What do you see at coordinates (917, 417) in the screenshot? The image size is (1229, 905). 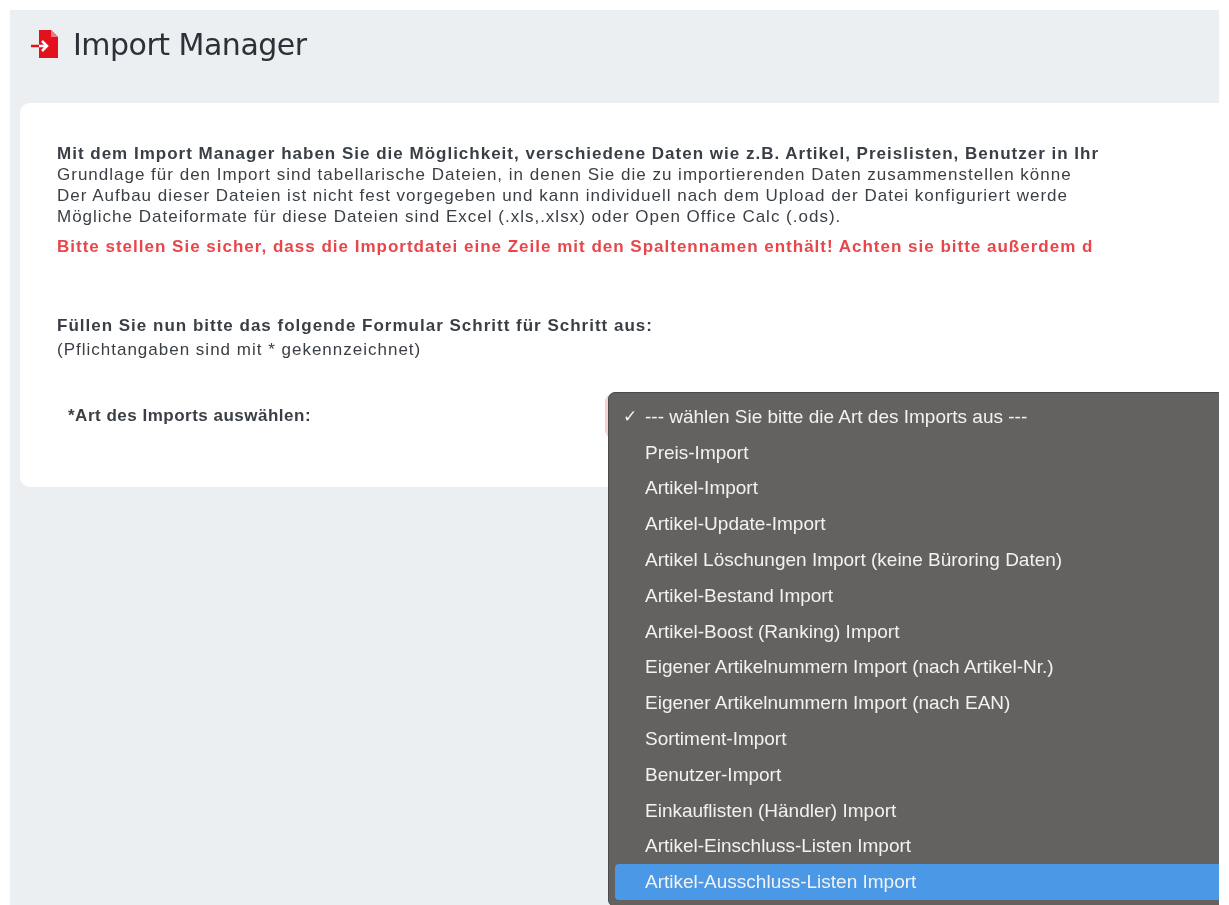 I see `dropdown-option: ✓ --- wählen Sie bitte die Art des Imports aus ---` at bounding box center [917, 417].